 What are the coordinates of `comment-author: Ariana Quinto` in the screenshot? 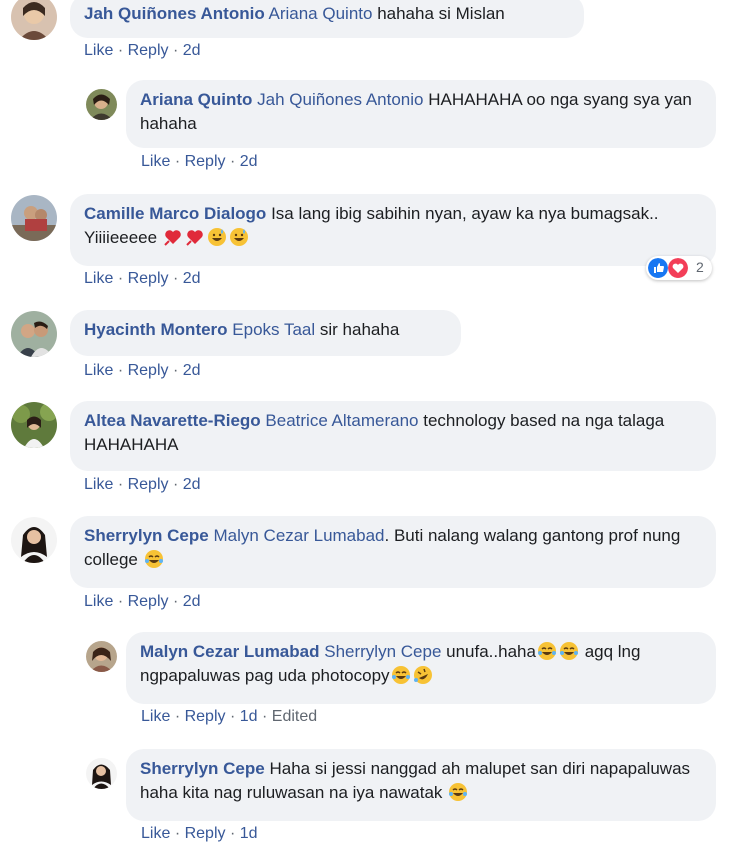 It's located at (196, 99).